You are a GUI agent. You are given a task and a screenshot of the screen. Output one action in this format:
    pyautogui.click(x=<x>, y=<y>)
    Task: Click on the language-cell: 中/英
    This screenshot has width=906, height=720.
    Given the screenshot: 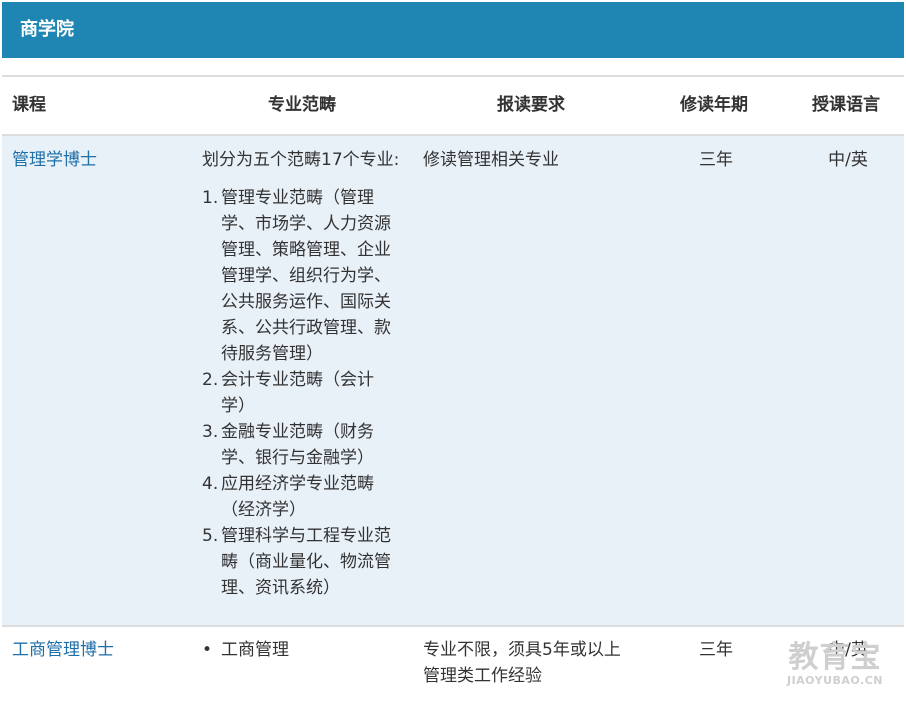 What is the action you would take?
    pyautogui.click(x=848, y=160)
    